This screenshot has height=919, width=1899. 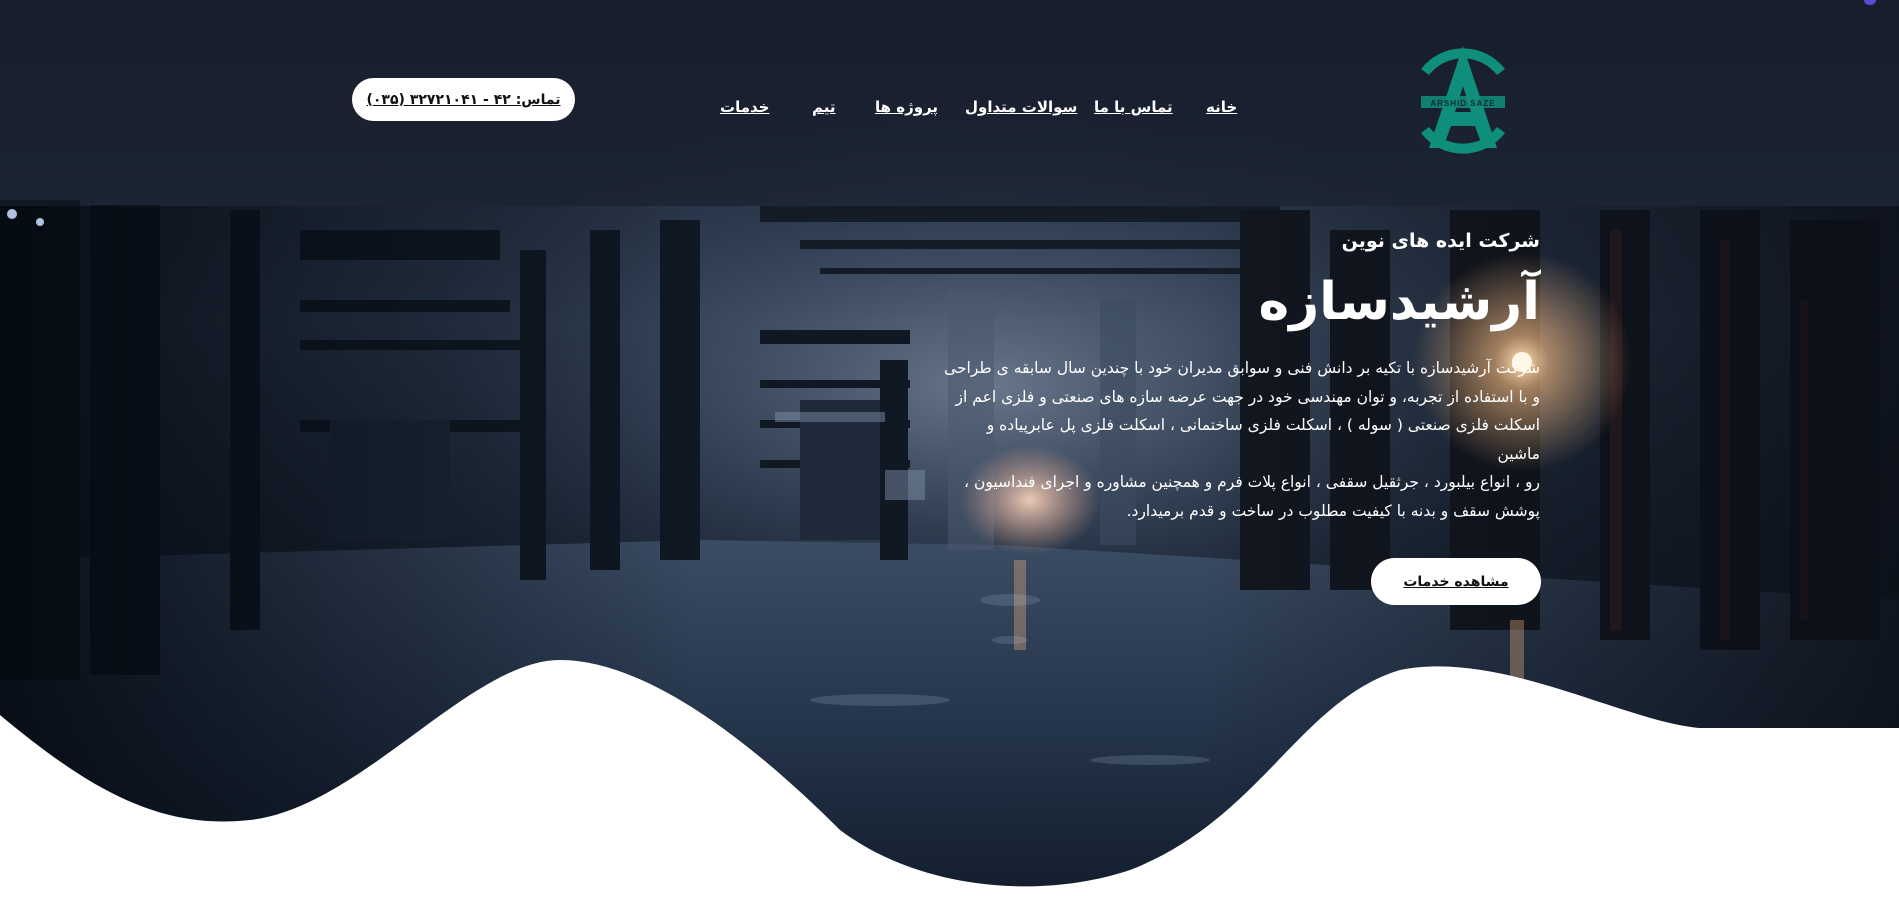 I want to click on contact-phone-button: تماس: ۴۲ - ۳۲۷۲۱۰۴۱ (۰۳۵), so click(x=463, y=99).